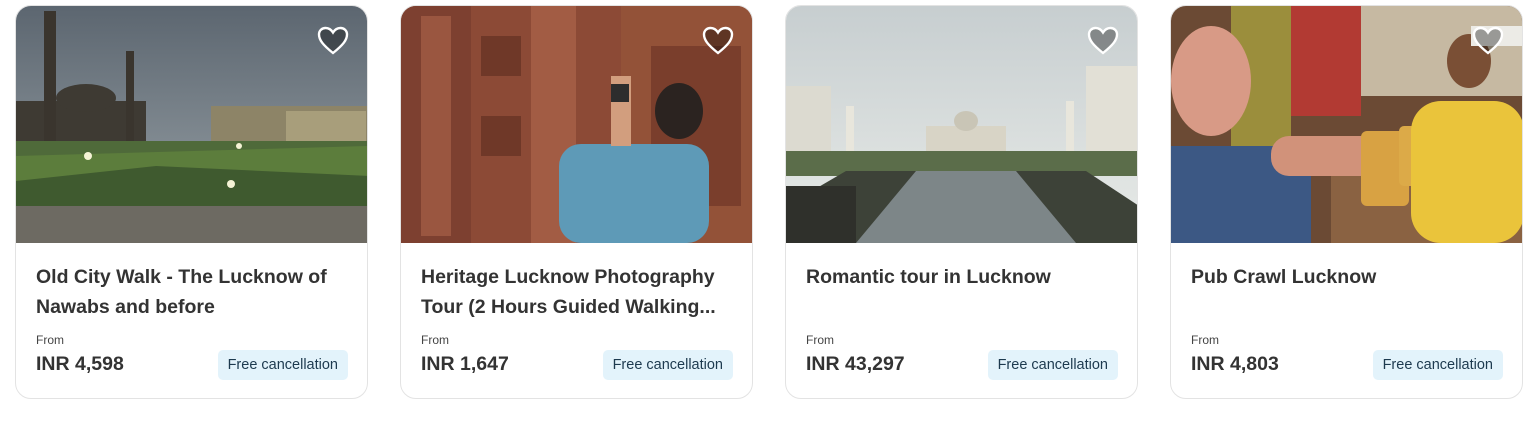 This screenshot has width=1540, height=437. What do you see at coordinates (465, 364) in the screenshot?
I see `card-price: INR 1,647` at bounding box center [465, 364].